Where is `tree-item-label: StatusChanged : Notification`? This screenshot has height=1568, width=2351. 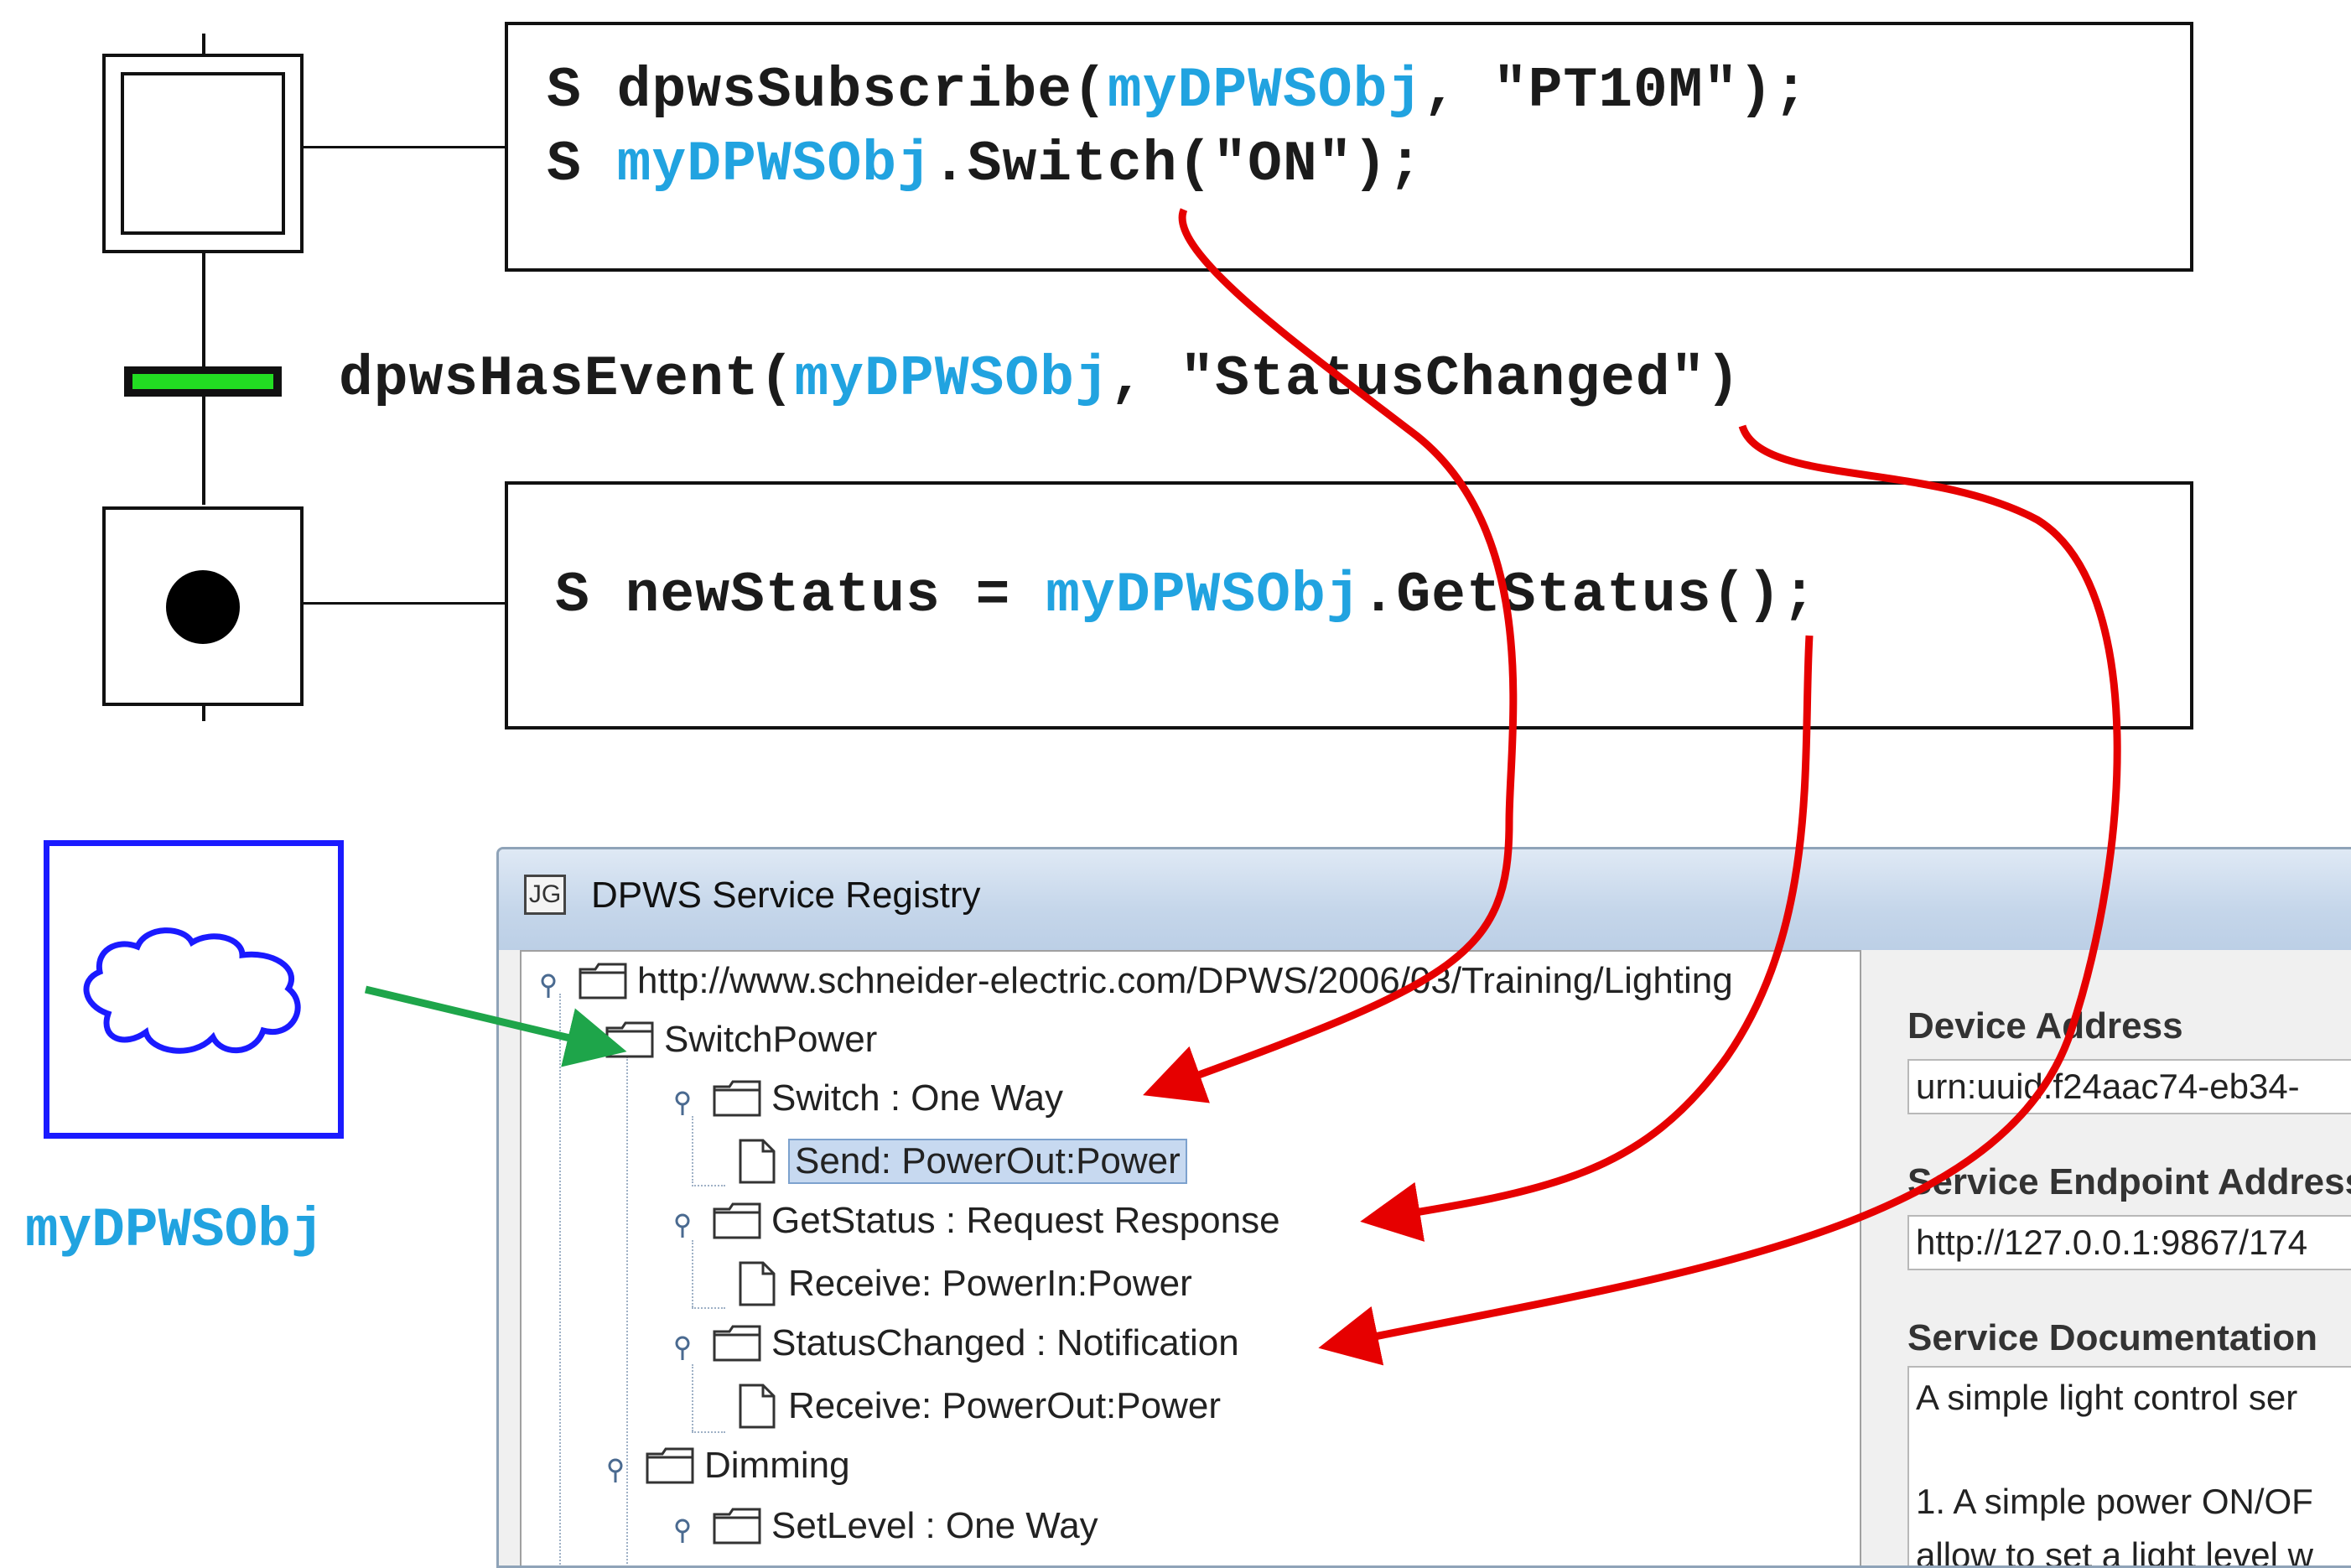 tree-item-label: StatusChanged : Notification is located at coordinates (1005, 1342).